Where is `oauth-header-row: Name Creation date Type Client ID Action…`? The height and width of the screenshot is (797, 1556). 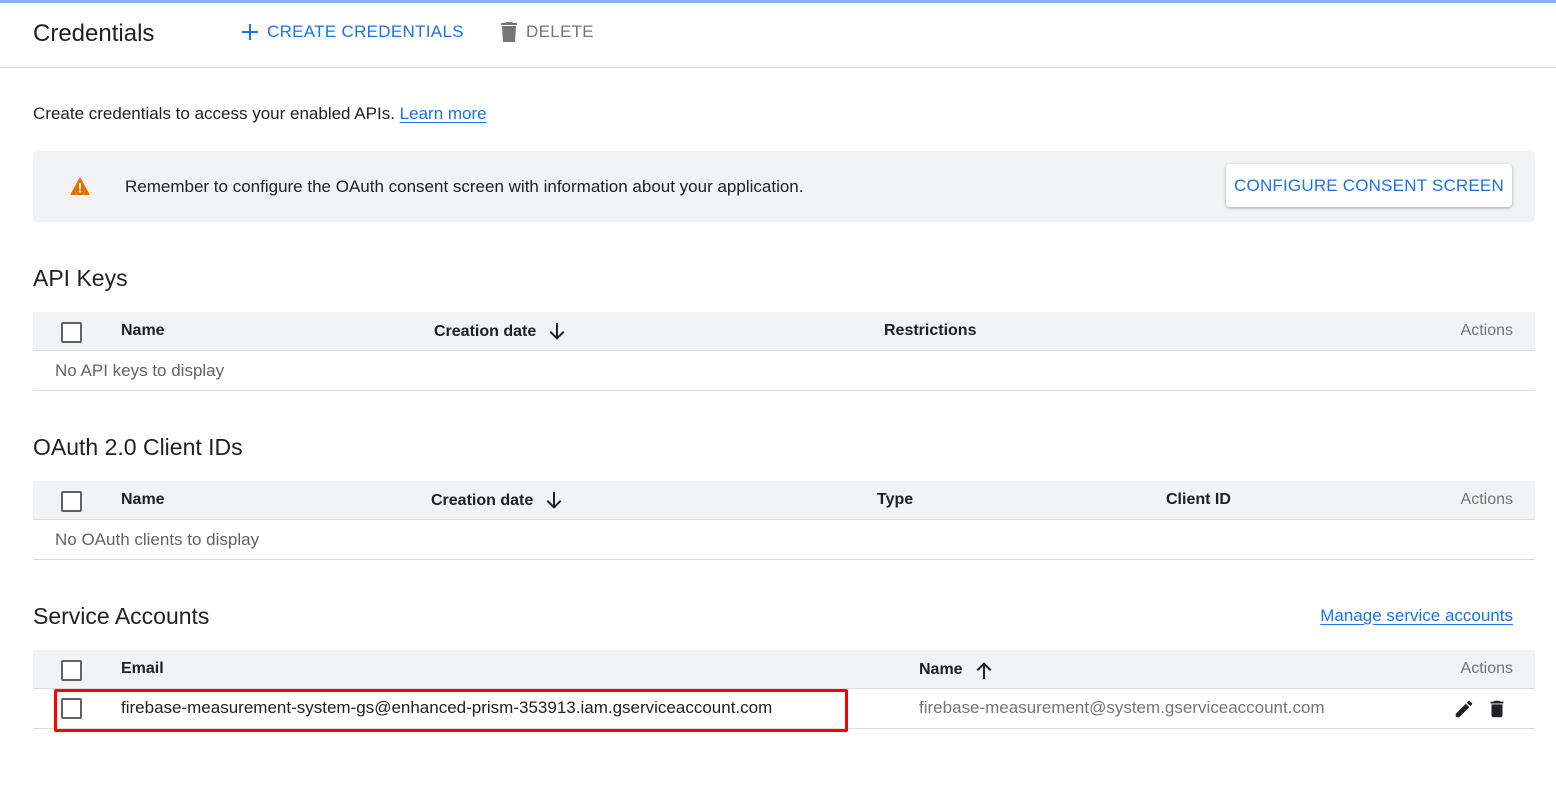
oauth-header-row: Name Creation date Type Client ID Action… is located at coordinates (784, 500).